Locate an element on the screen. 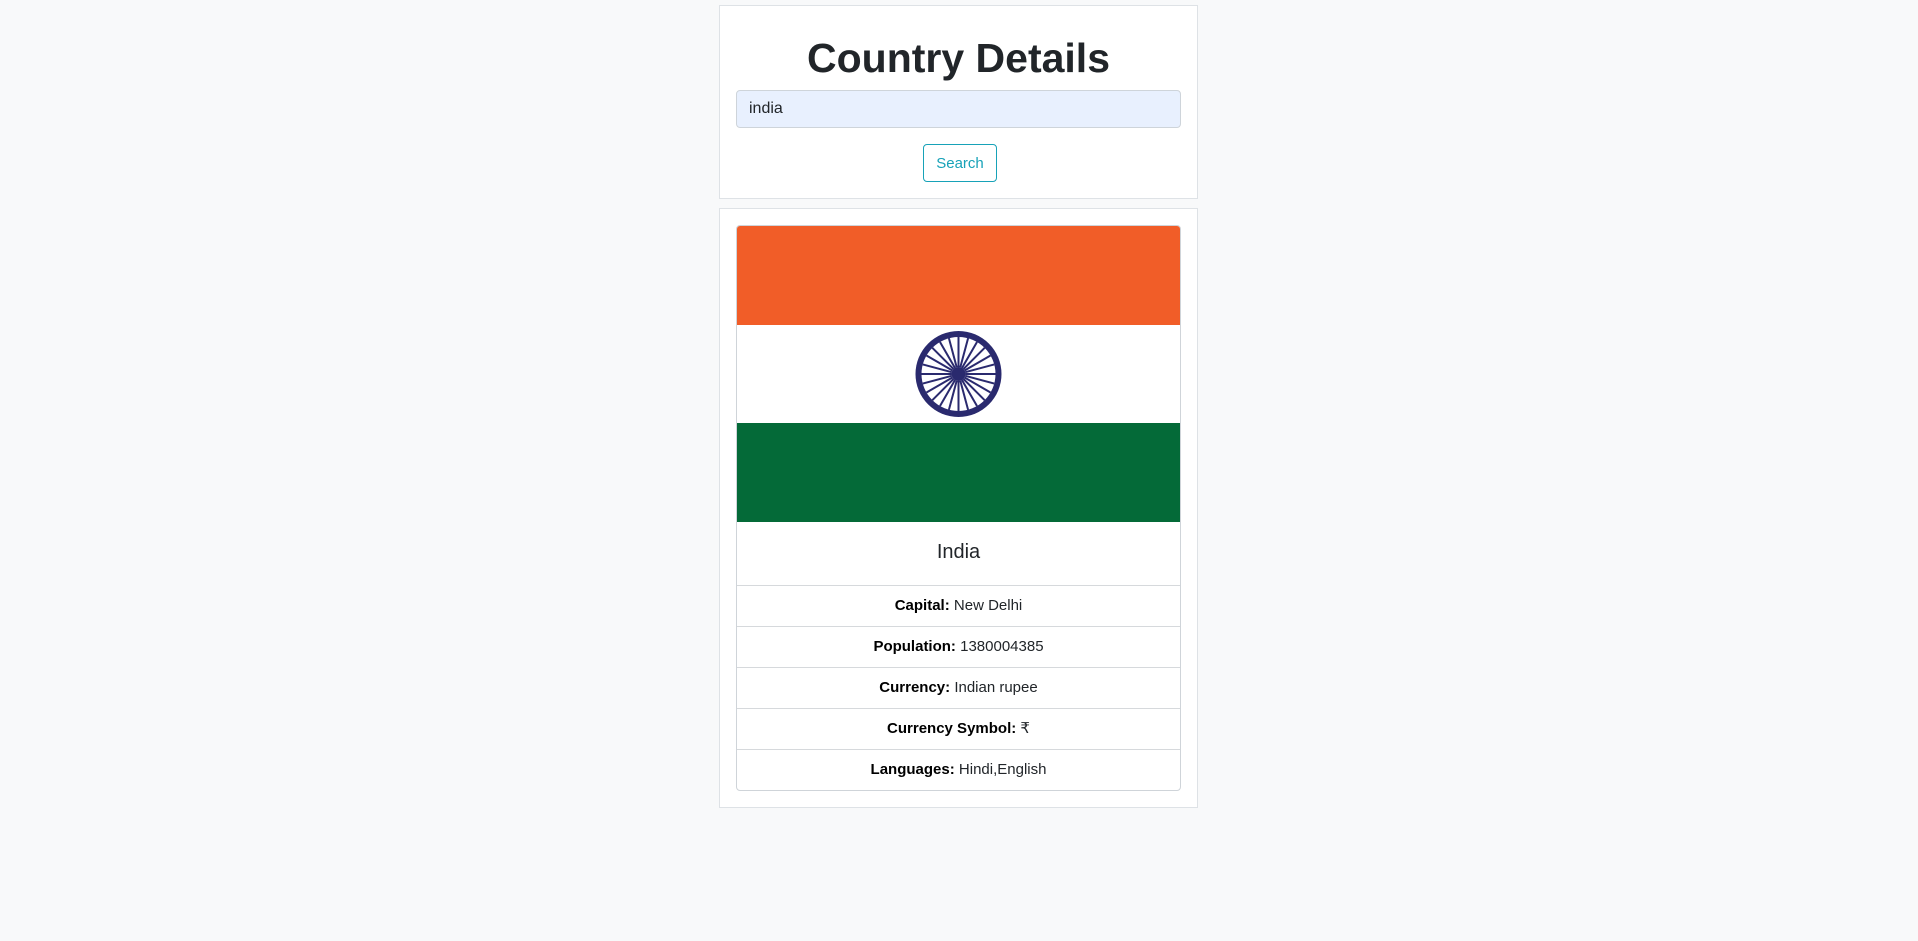 The image size is (1918, 941). flag-saffron-band is located at coordinates (958, 275).